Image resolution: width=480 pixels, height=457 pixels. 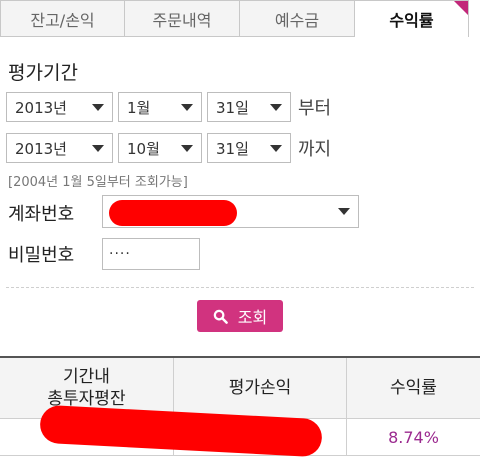 I want to click on to-month-select: 10월, so click(x=160, y=148).